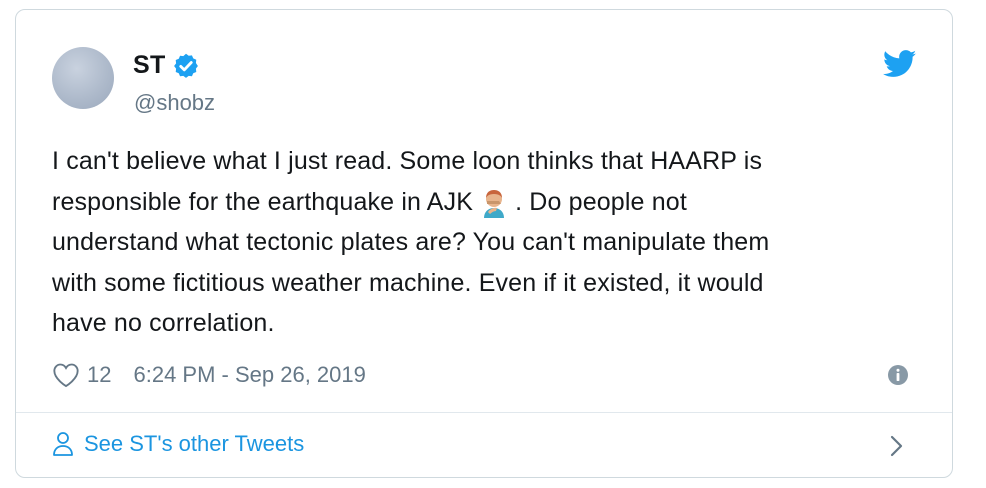 Image resolution: width=986 pixels, height=488 pixels. I want to click on tweet-text-segment: responsible for the earthquake in AJK, so click(263, 201).